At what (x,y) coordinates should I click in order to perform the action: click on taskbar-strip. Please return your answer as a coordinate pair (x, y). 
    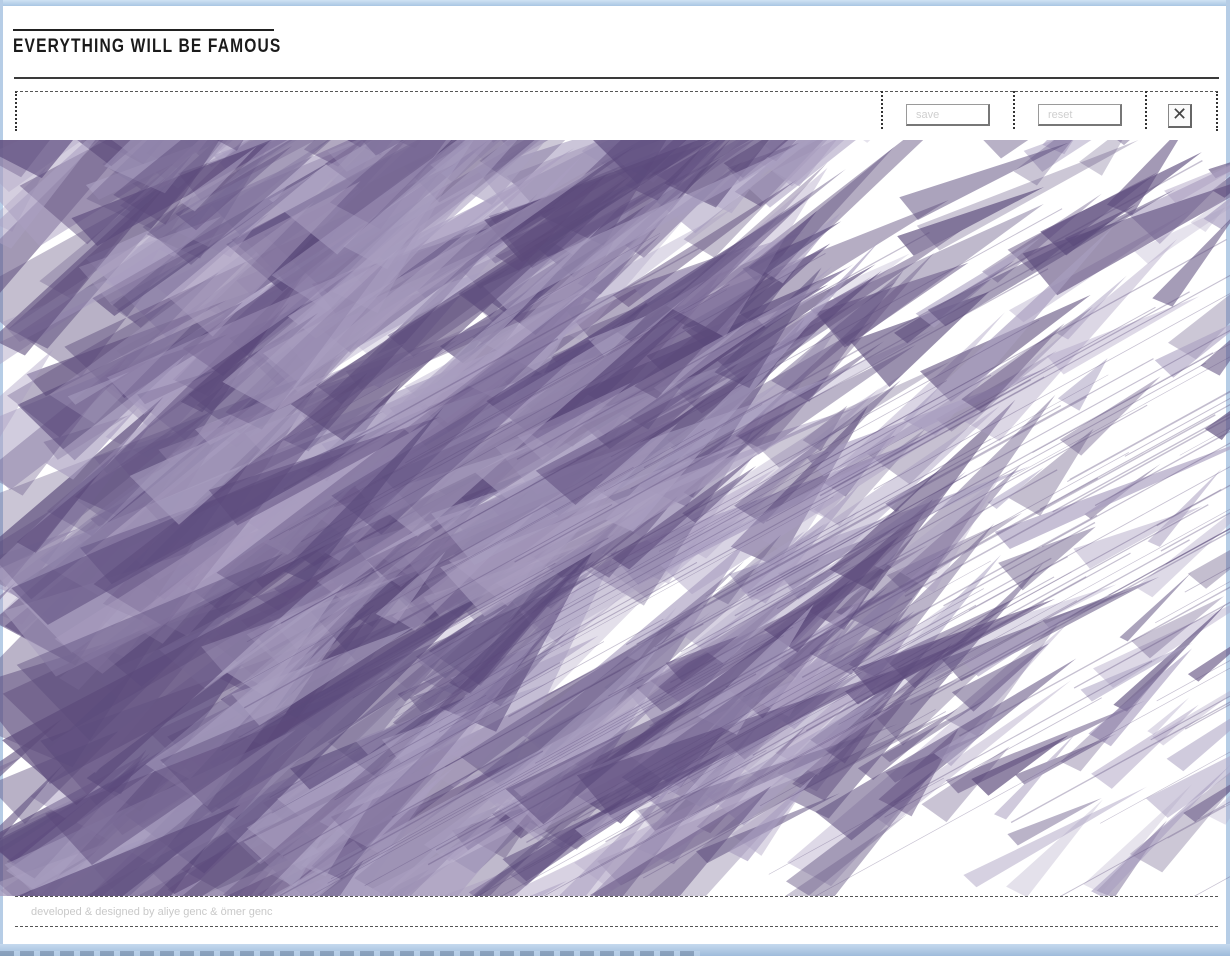
    Looking at the image, I should click on (350, 953).